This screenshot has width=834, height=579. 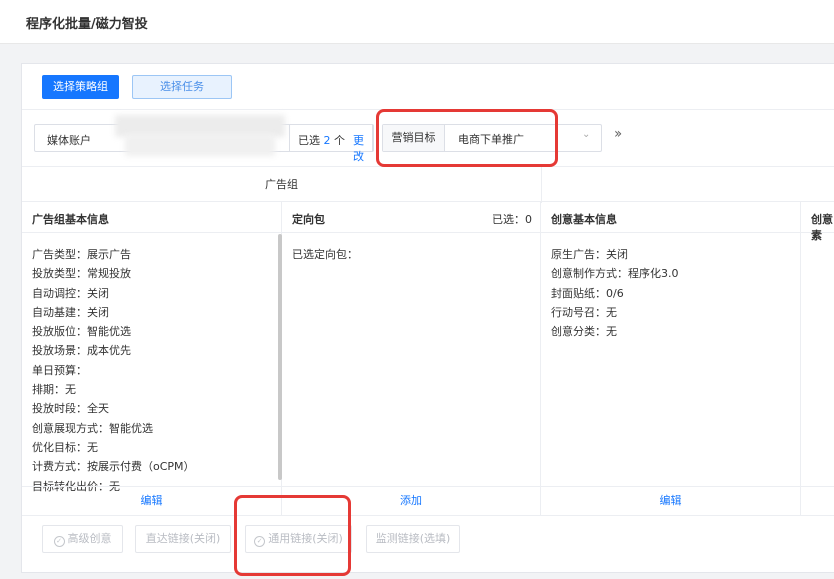 I want to click on info-line: 创意分类：无, so click(x=584, y=332).